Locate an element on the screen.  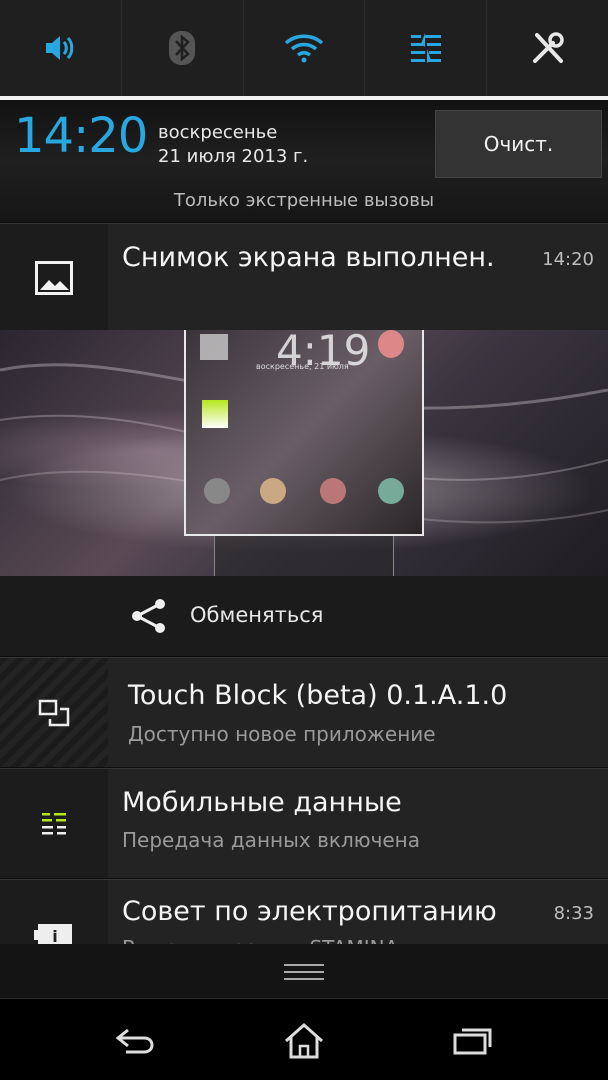
recent-apps-icon is located at coordinates (472, 1041).